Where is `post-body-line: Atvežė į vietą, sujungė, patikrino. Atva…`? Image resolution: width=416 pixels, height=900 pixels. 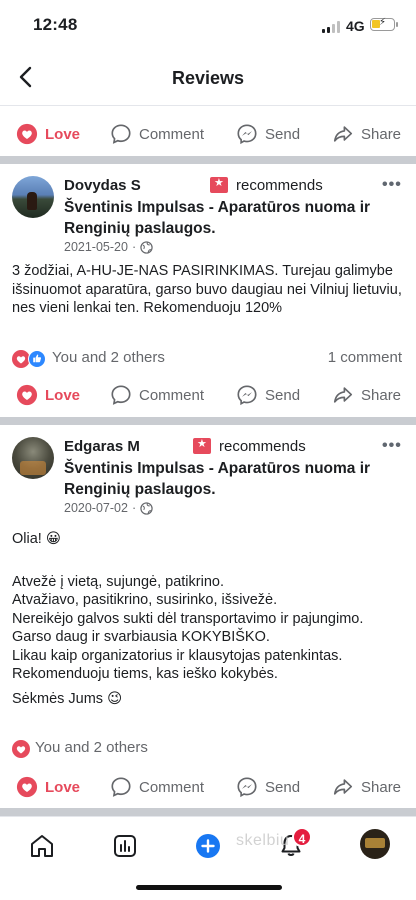
post-body-line: Atvežė į vietą, sujungė, patikrino. Atva… is located at coordinates (188, 628).